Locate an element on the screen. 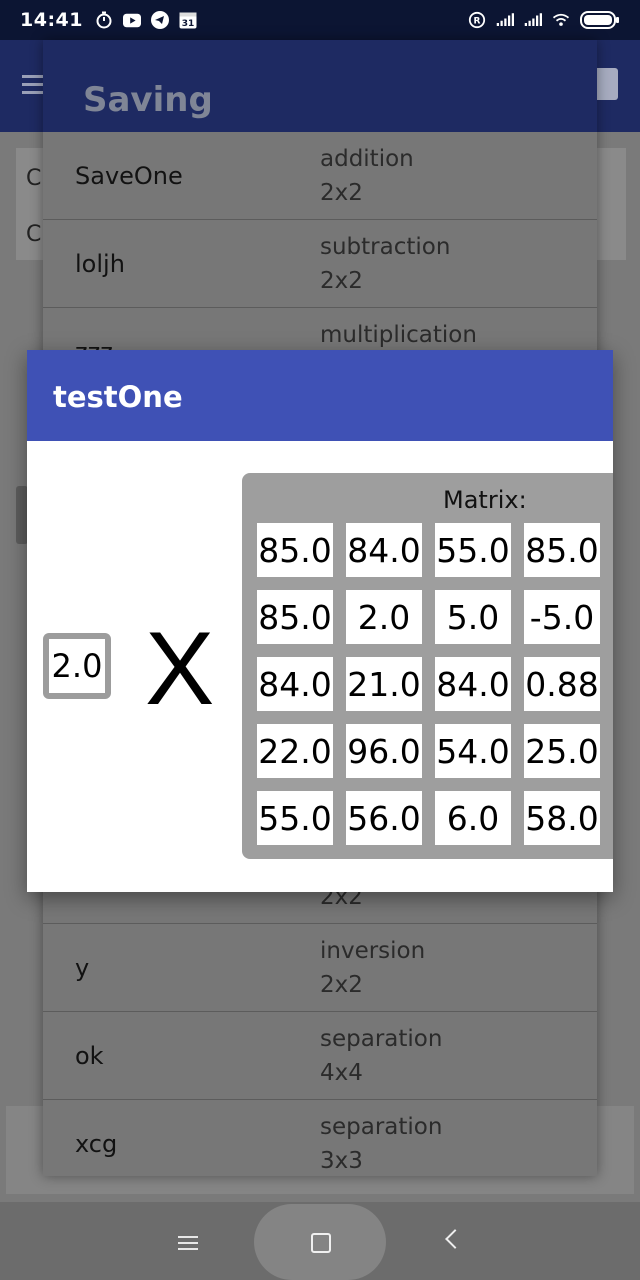  save-name: xcg is located at coordinates (96, 1144).